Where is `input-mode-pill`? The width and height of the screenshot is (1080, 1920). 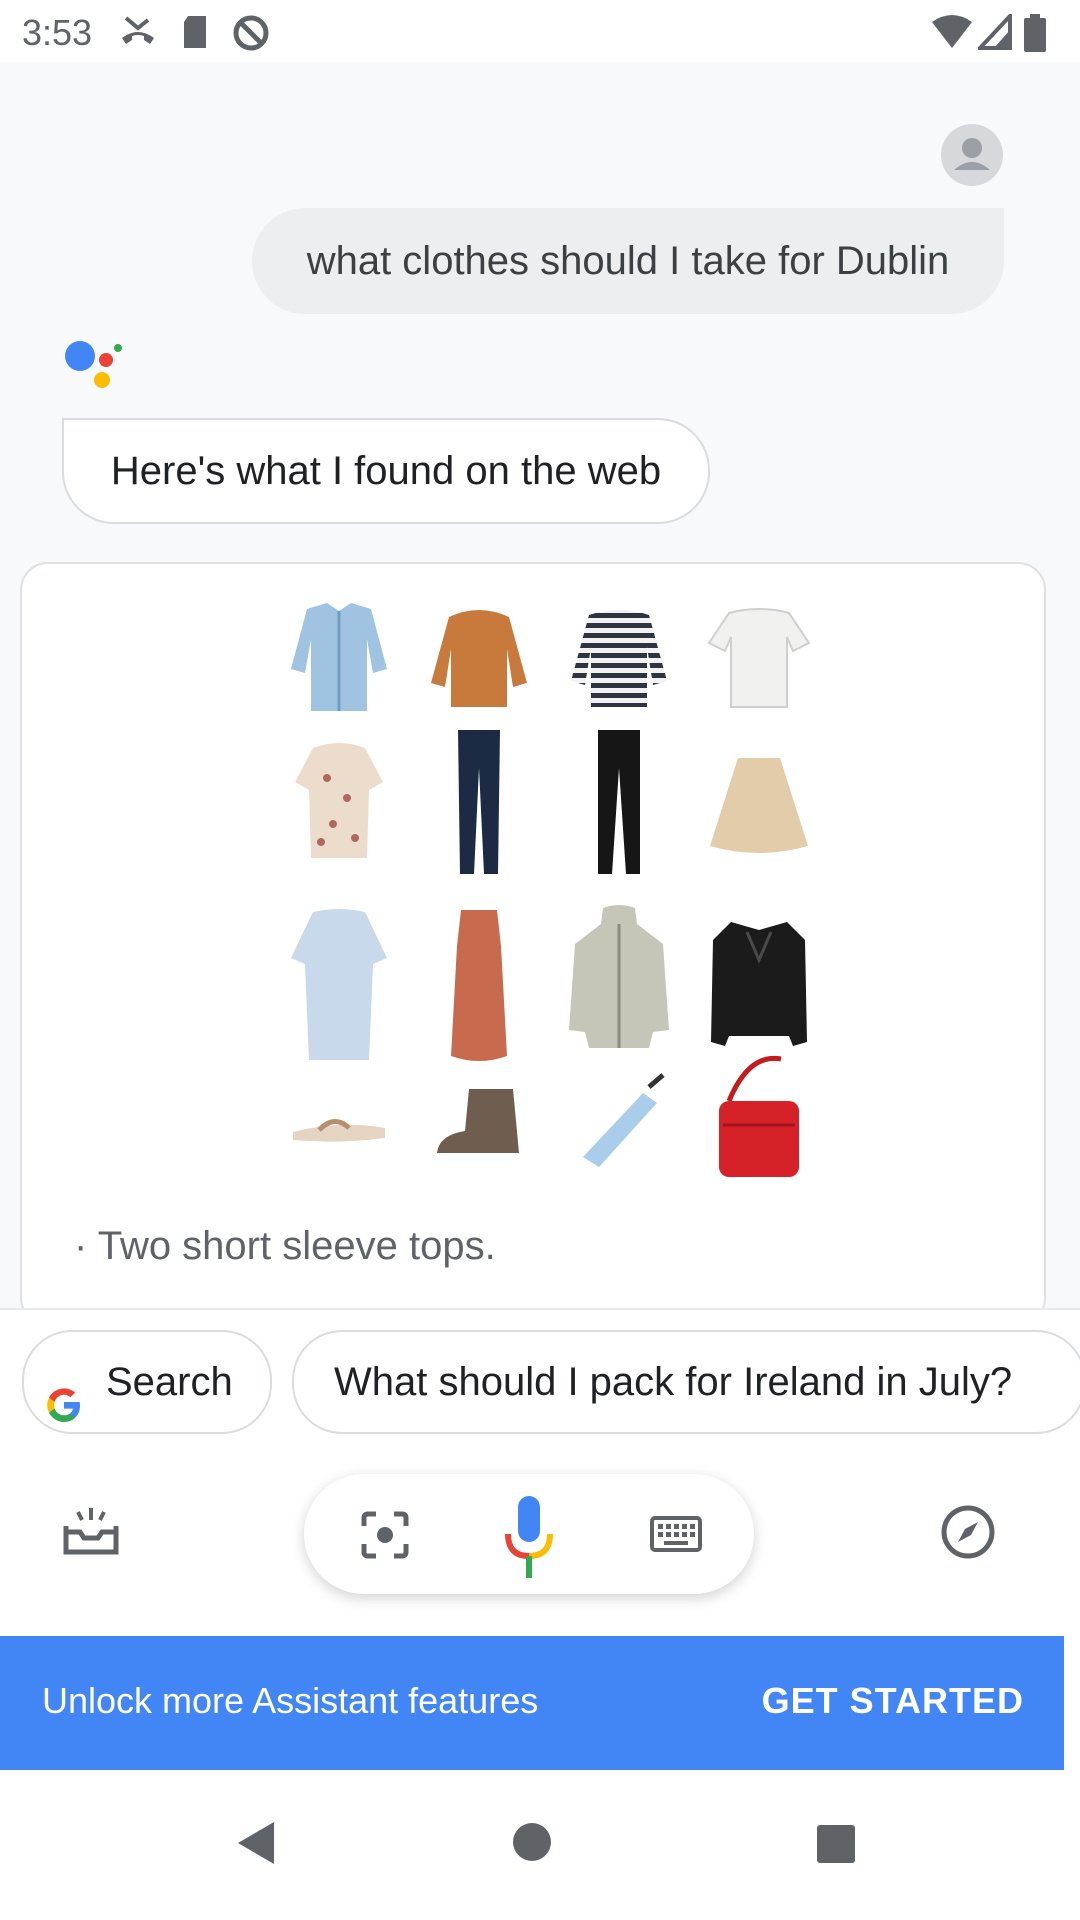
input-mode-pill is located at coordinates (529, 1534).